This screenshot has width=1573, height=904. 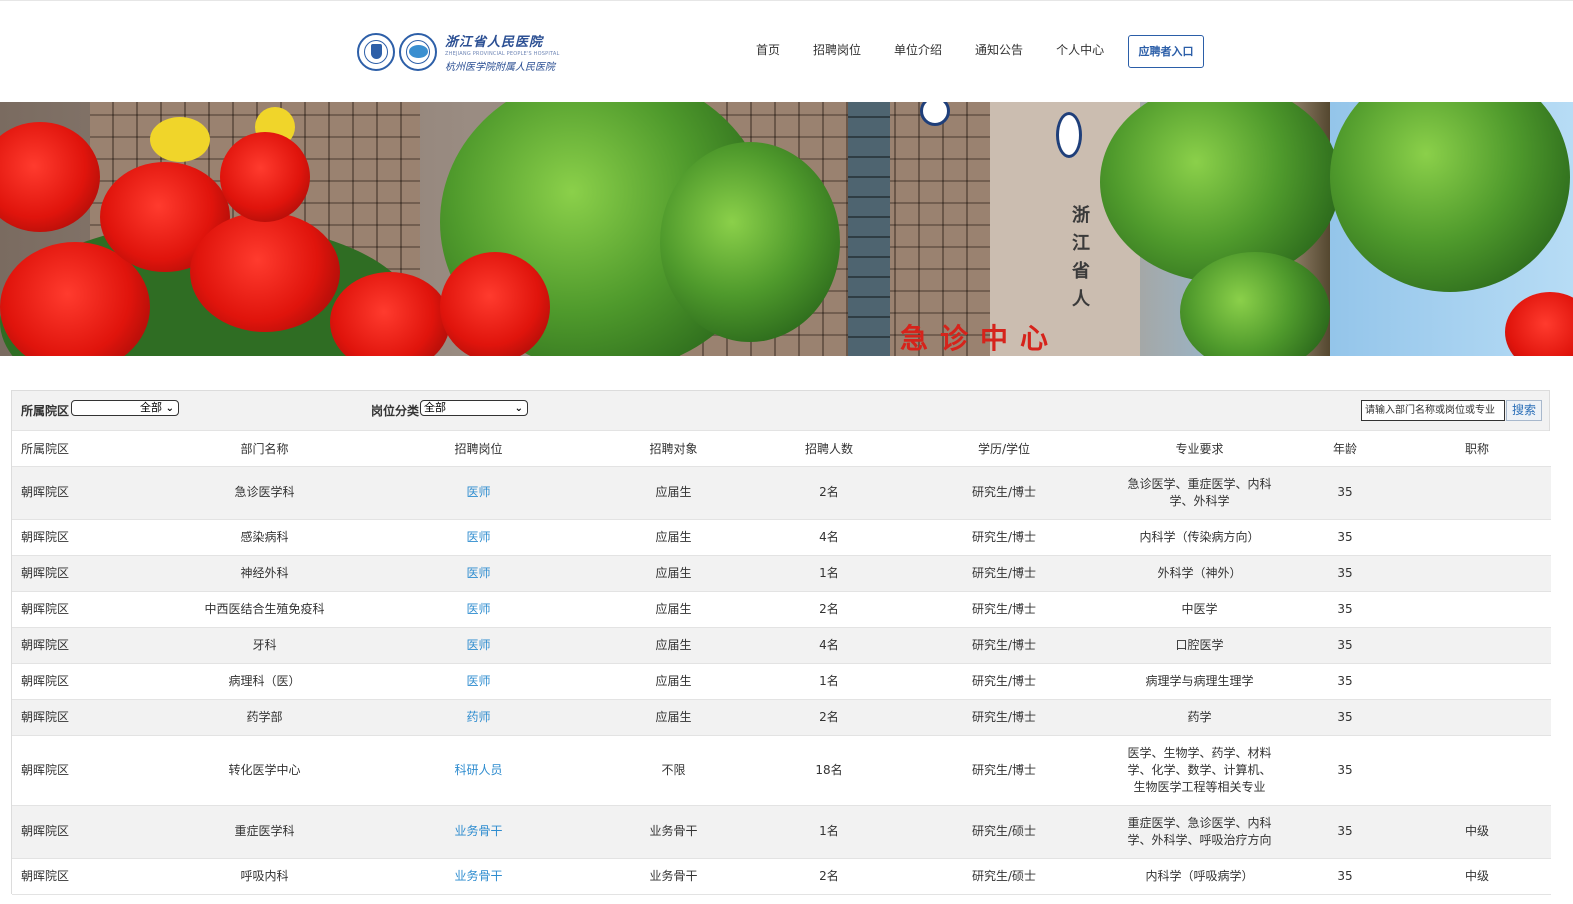 I want to click on table-row: 朝晖院区 药学部 药师 应届生 2名 研究生/博士 药学 35, so click(x=781, y=717).